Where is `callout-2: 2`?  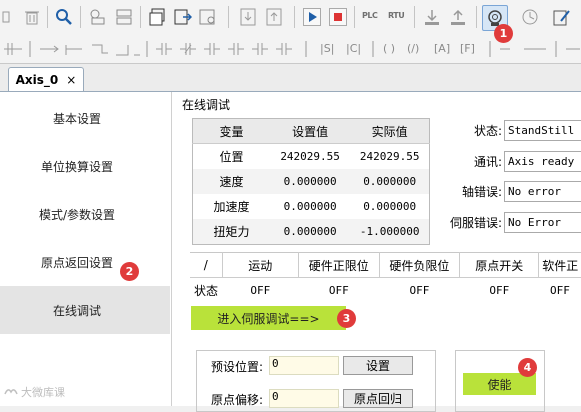
callout-2: 2 is located at coordinates (129, 271).